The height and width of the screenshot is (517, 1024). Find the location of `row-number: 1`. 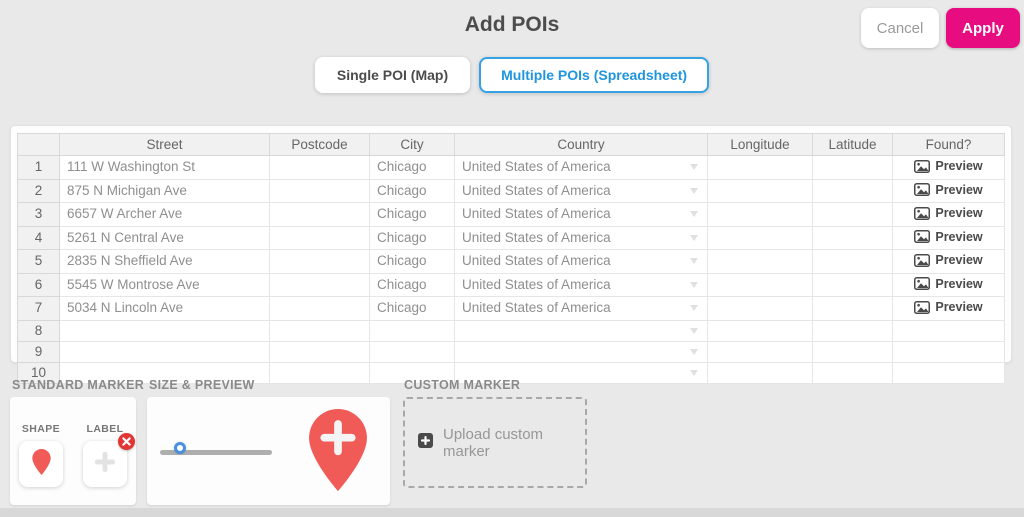

row-number: 1 is located at coordinates (38, 167).